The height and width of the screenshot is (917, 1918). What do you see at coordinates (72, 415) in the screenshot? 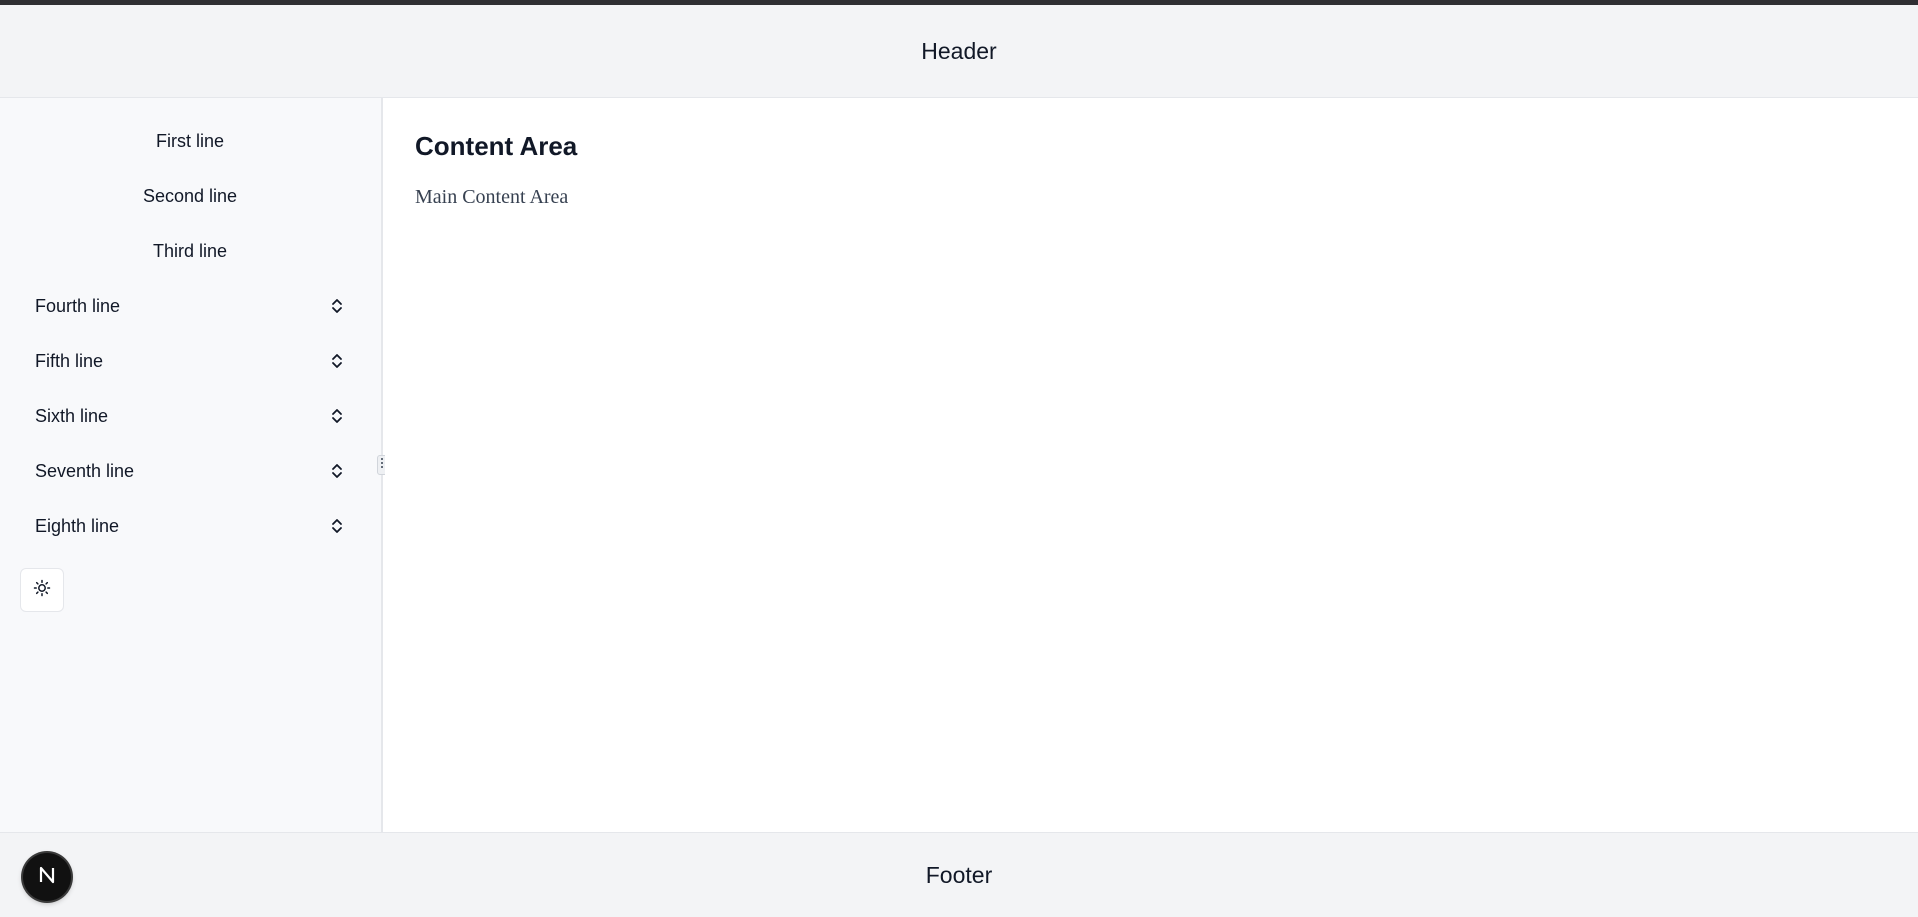
I see `sidebar-item-label: Sixth line` at bounding box center [72, 415].